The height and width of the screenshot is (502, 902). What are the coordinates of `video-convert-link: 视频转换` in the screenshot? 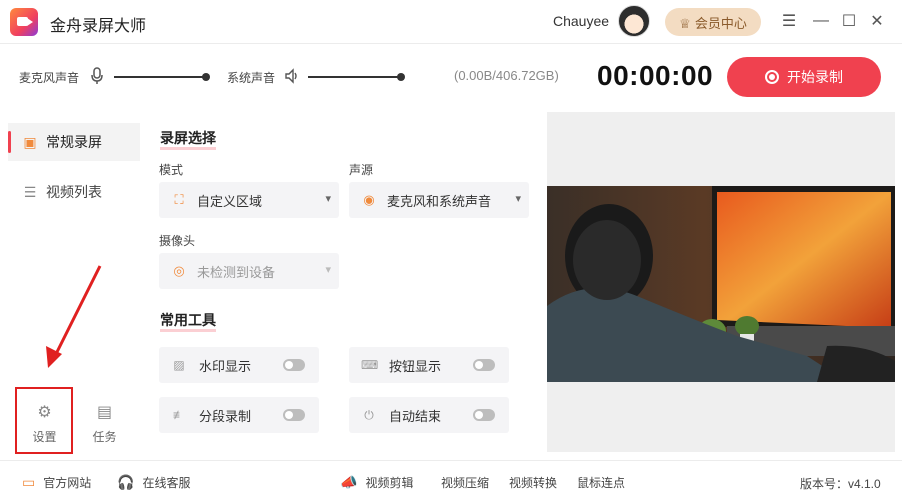 It's located at (533, 482).